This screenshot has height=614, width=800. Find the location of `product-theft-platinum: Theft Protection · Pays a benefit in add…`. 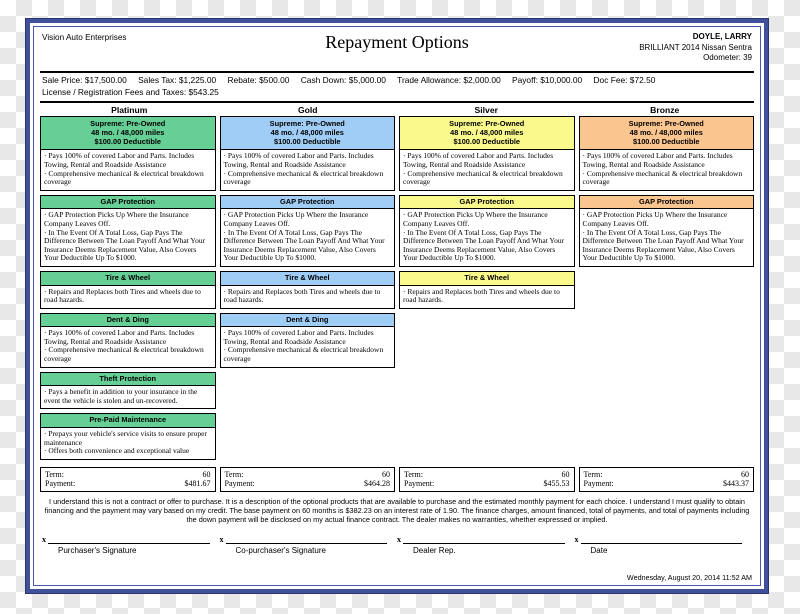

product-theft-platinum: Theft Protection · Pays a benefit in add… is located at coordinates (128, 390).